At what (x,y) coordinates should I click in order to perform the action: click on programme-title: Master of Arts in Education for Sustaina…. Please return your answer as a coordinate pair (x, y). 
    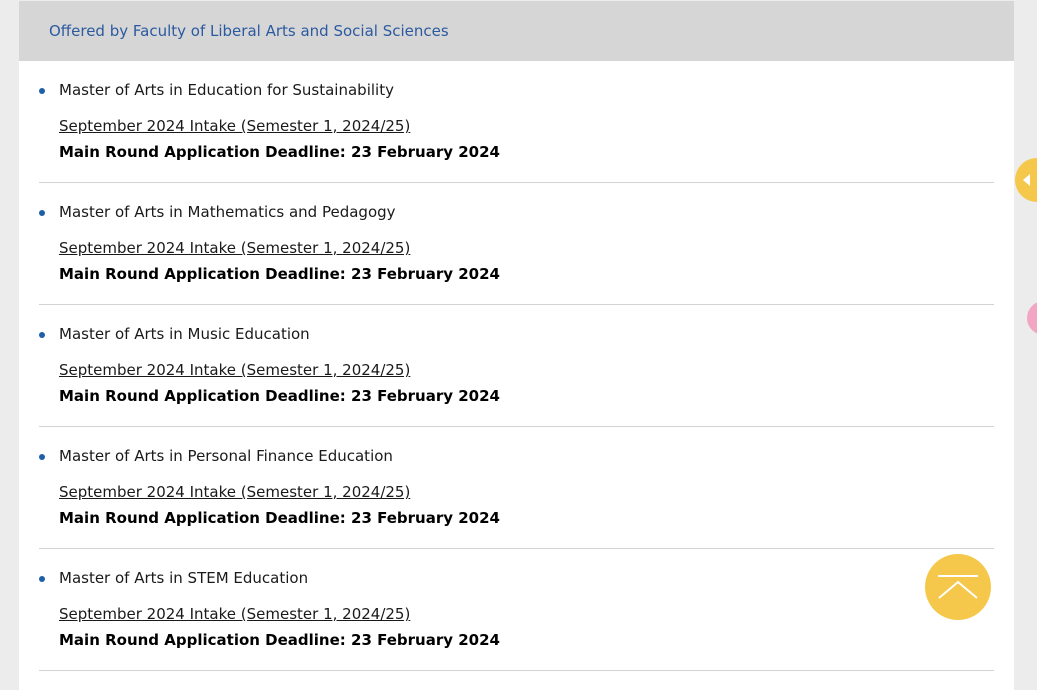
    Looking at the image, I should click on (226, 90).